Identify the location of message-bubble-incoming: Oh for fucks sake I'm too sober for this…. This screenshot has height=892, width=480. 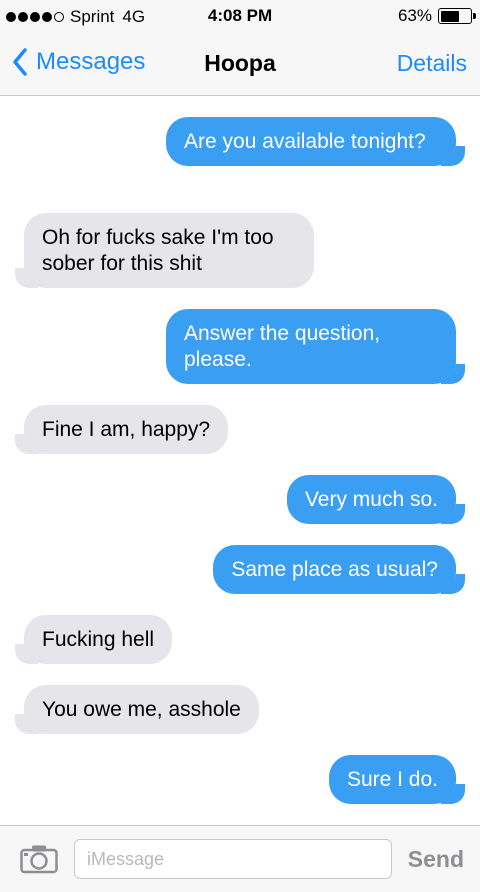
(164, 250).